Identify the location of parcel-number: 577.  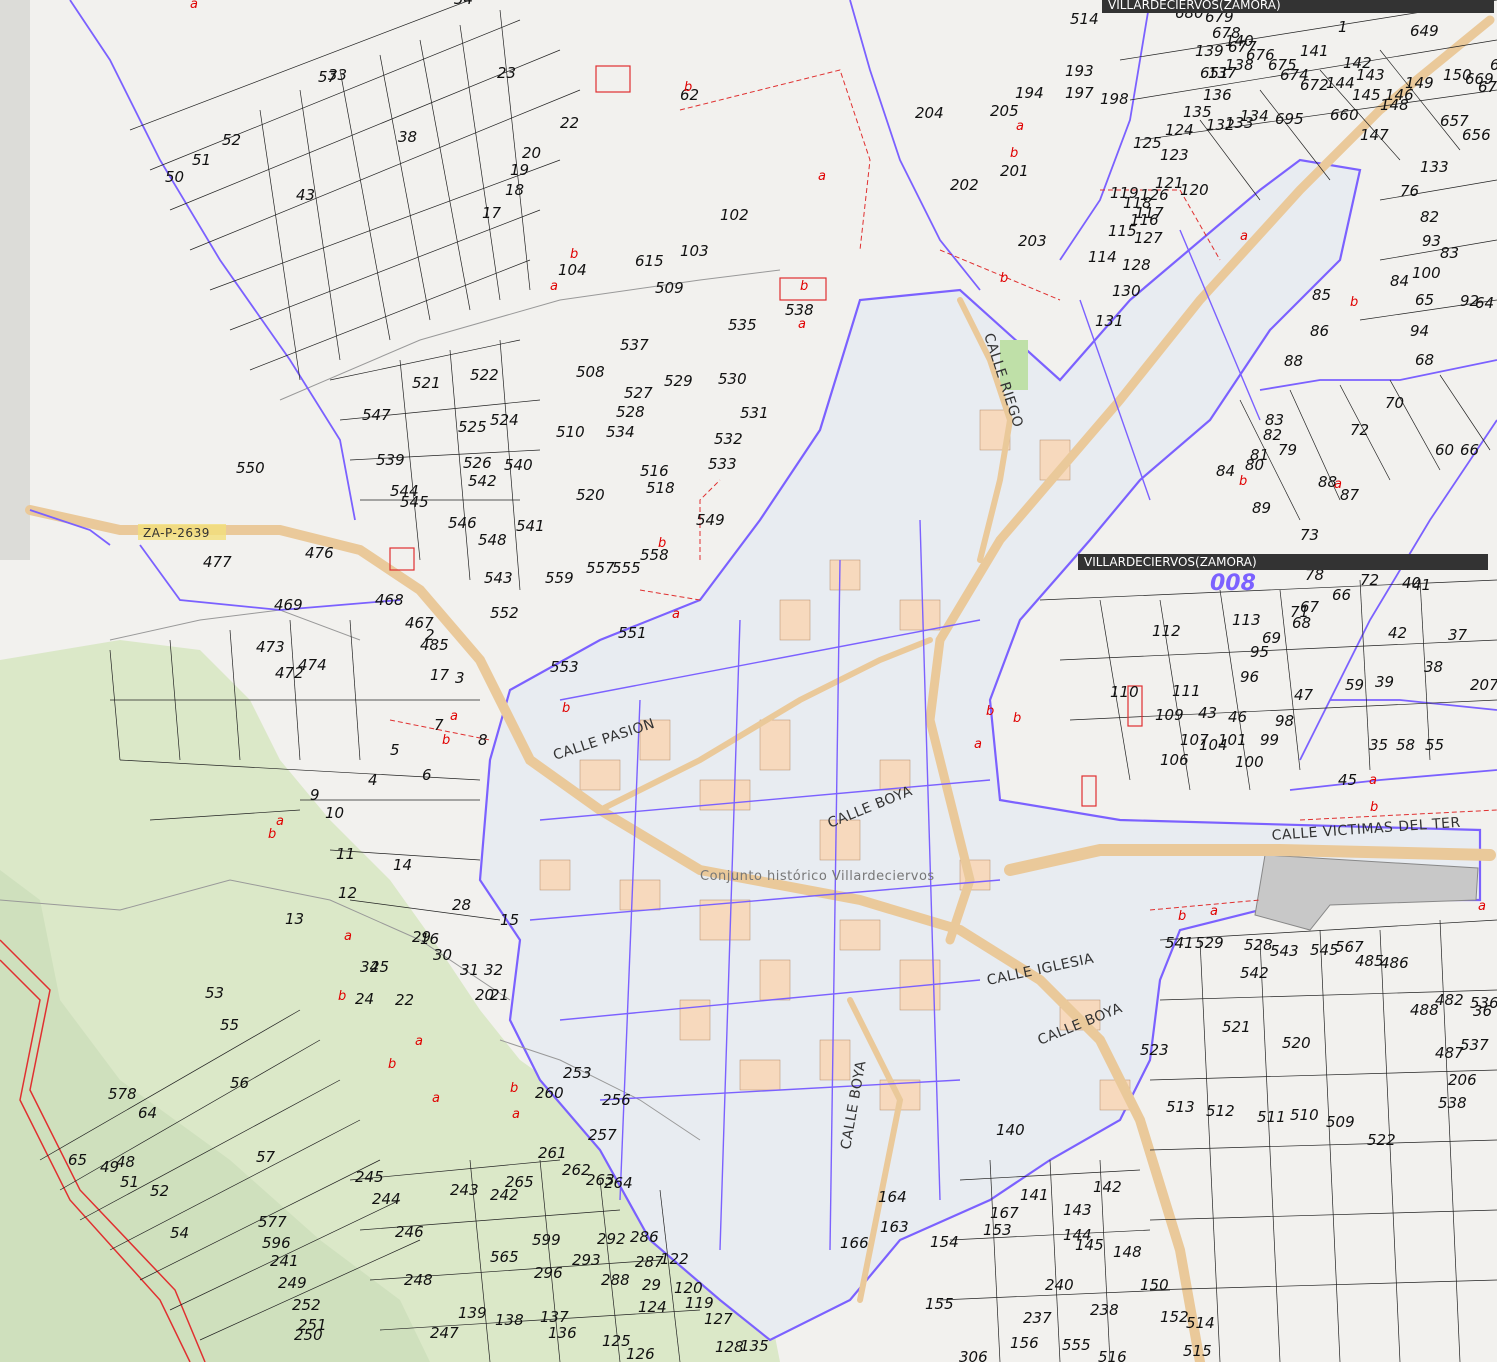
(272, 1222).